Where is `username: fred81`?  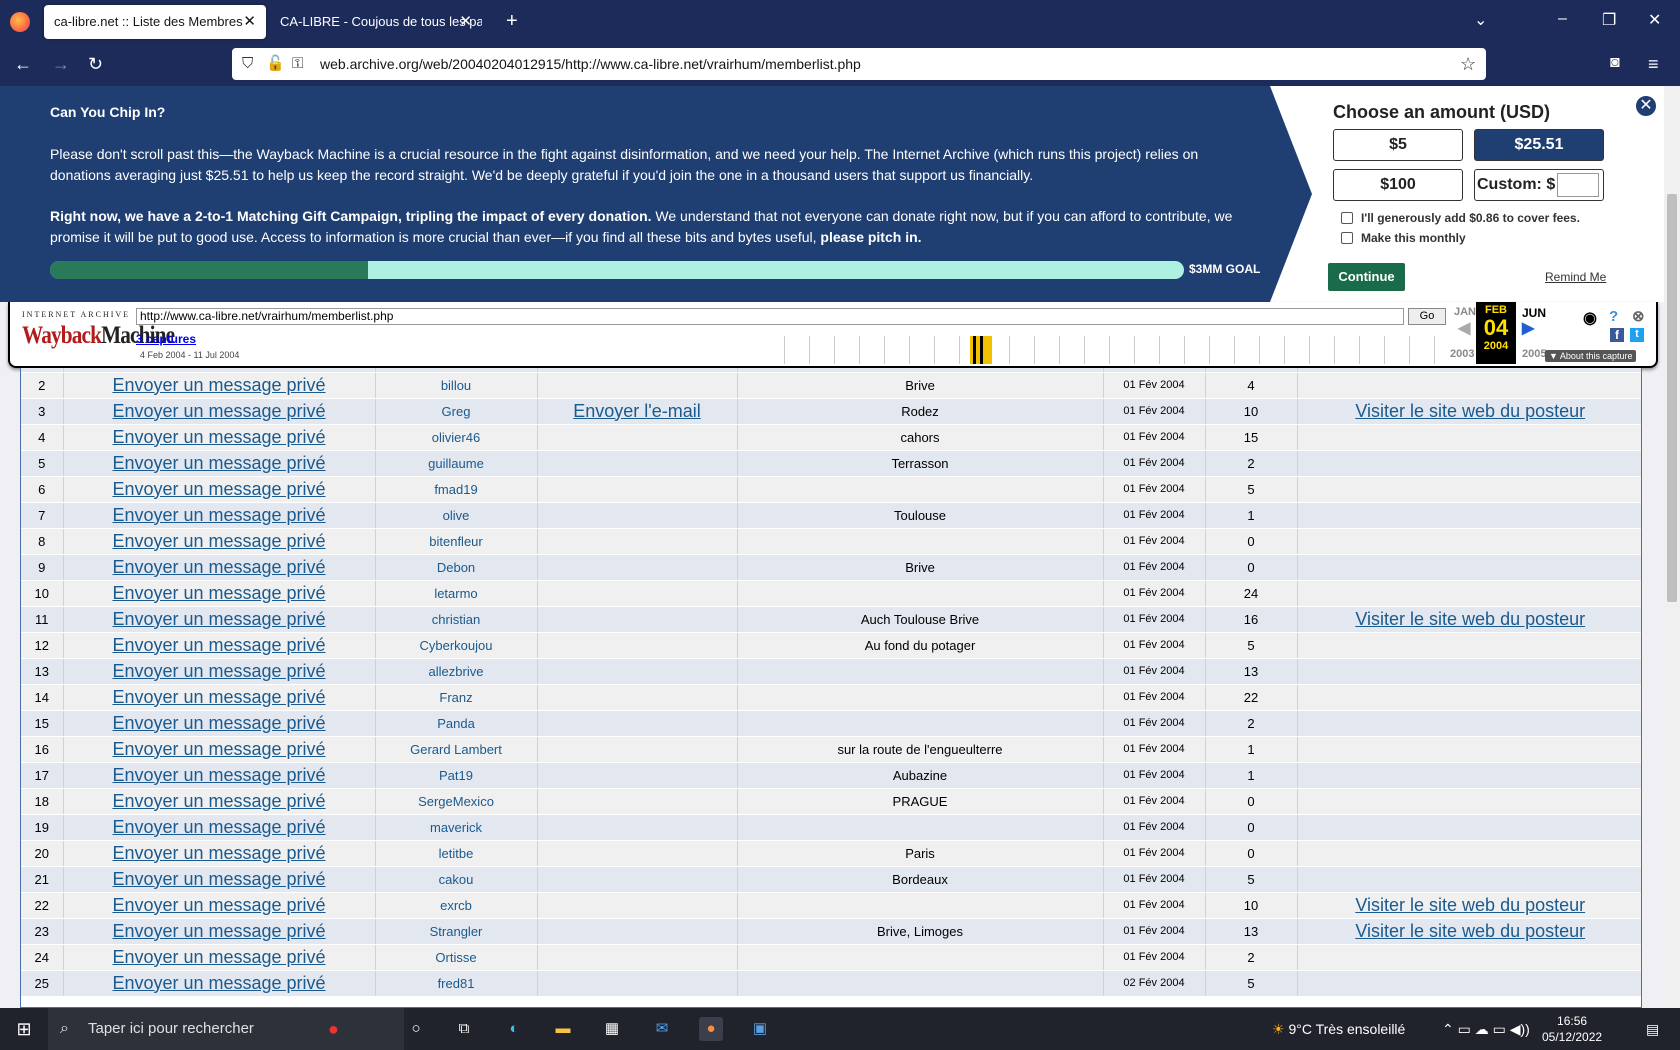 username: fred81 is located at coordinates (456, 983).